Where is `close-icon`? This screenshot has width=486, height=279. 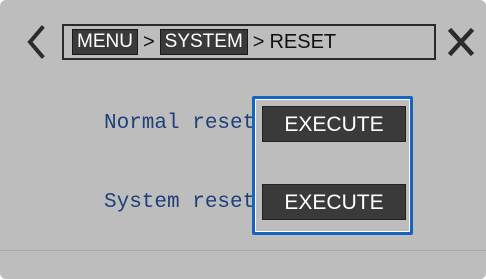 close-icon is located at coordinates (461, 42).